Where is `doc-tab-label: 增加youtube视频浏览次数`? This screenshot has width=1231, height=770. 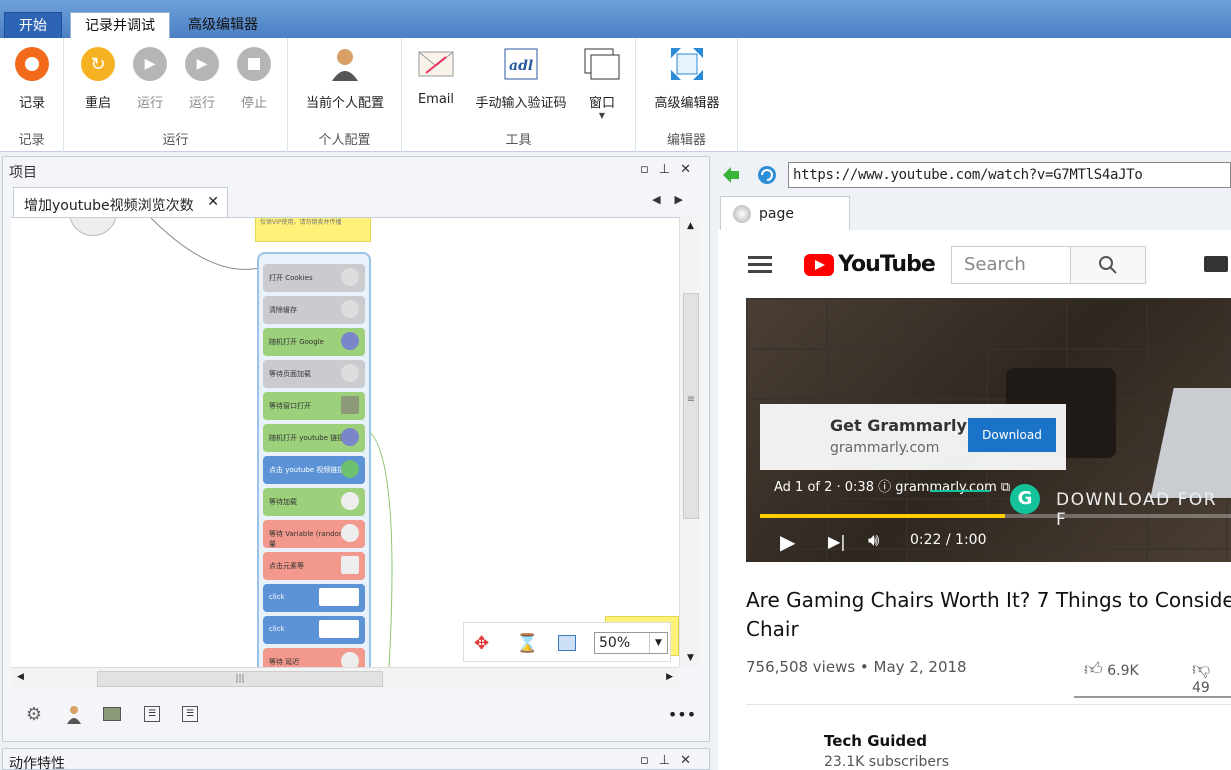
doc-tab-label: 增加youtube视频浏览次数 is located at coordinates (109, 206).